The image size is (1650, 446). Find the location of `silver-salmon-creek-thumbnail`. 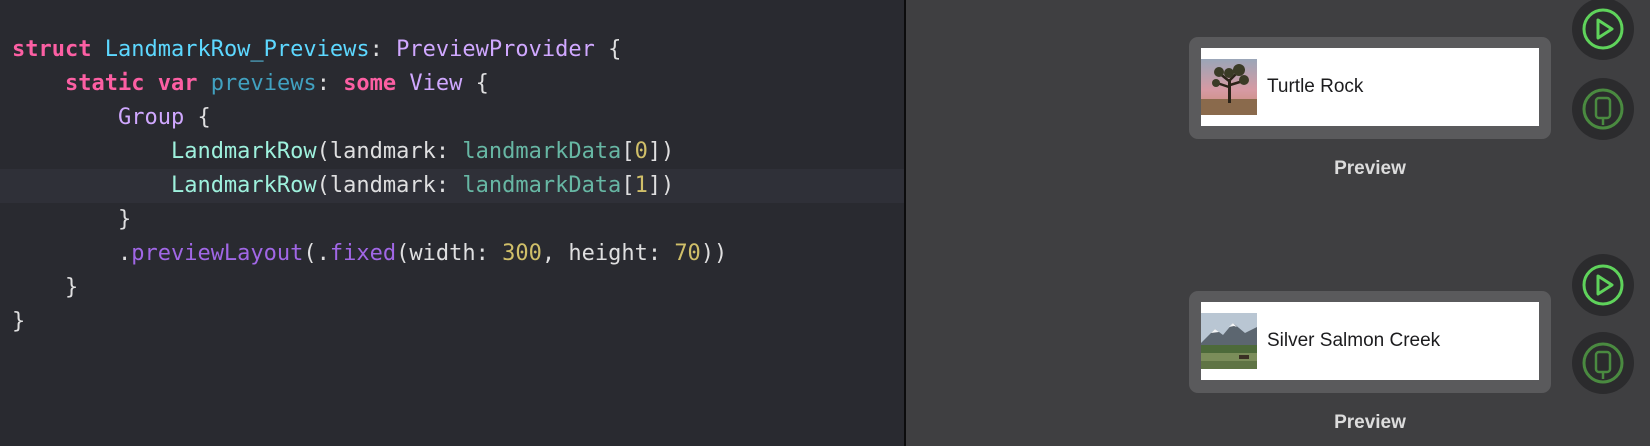

silver-salmon-creek-thumbnail is located at coordinates (1229, 341).